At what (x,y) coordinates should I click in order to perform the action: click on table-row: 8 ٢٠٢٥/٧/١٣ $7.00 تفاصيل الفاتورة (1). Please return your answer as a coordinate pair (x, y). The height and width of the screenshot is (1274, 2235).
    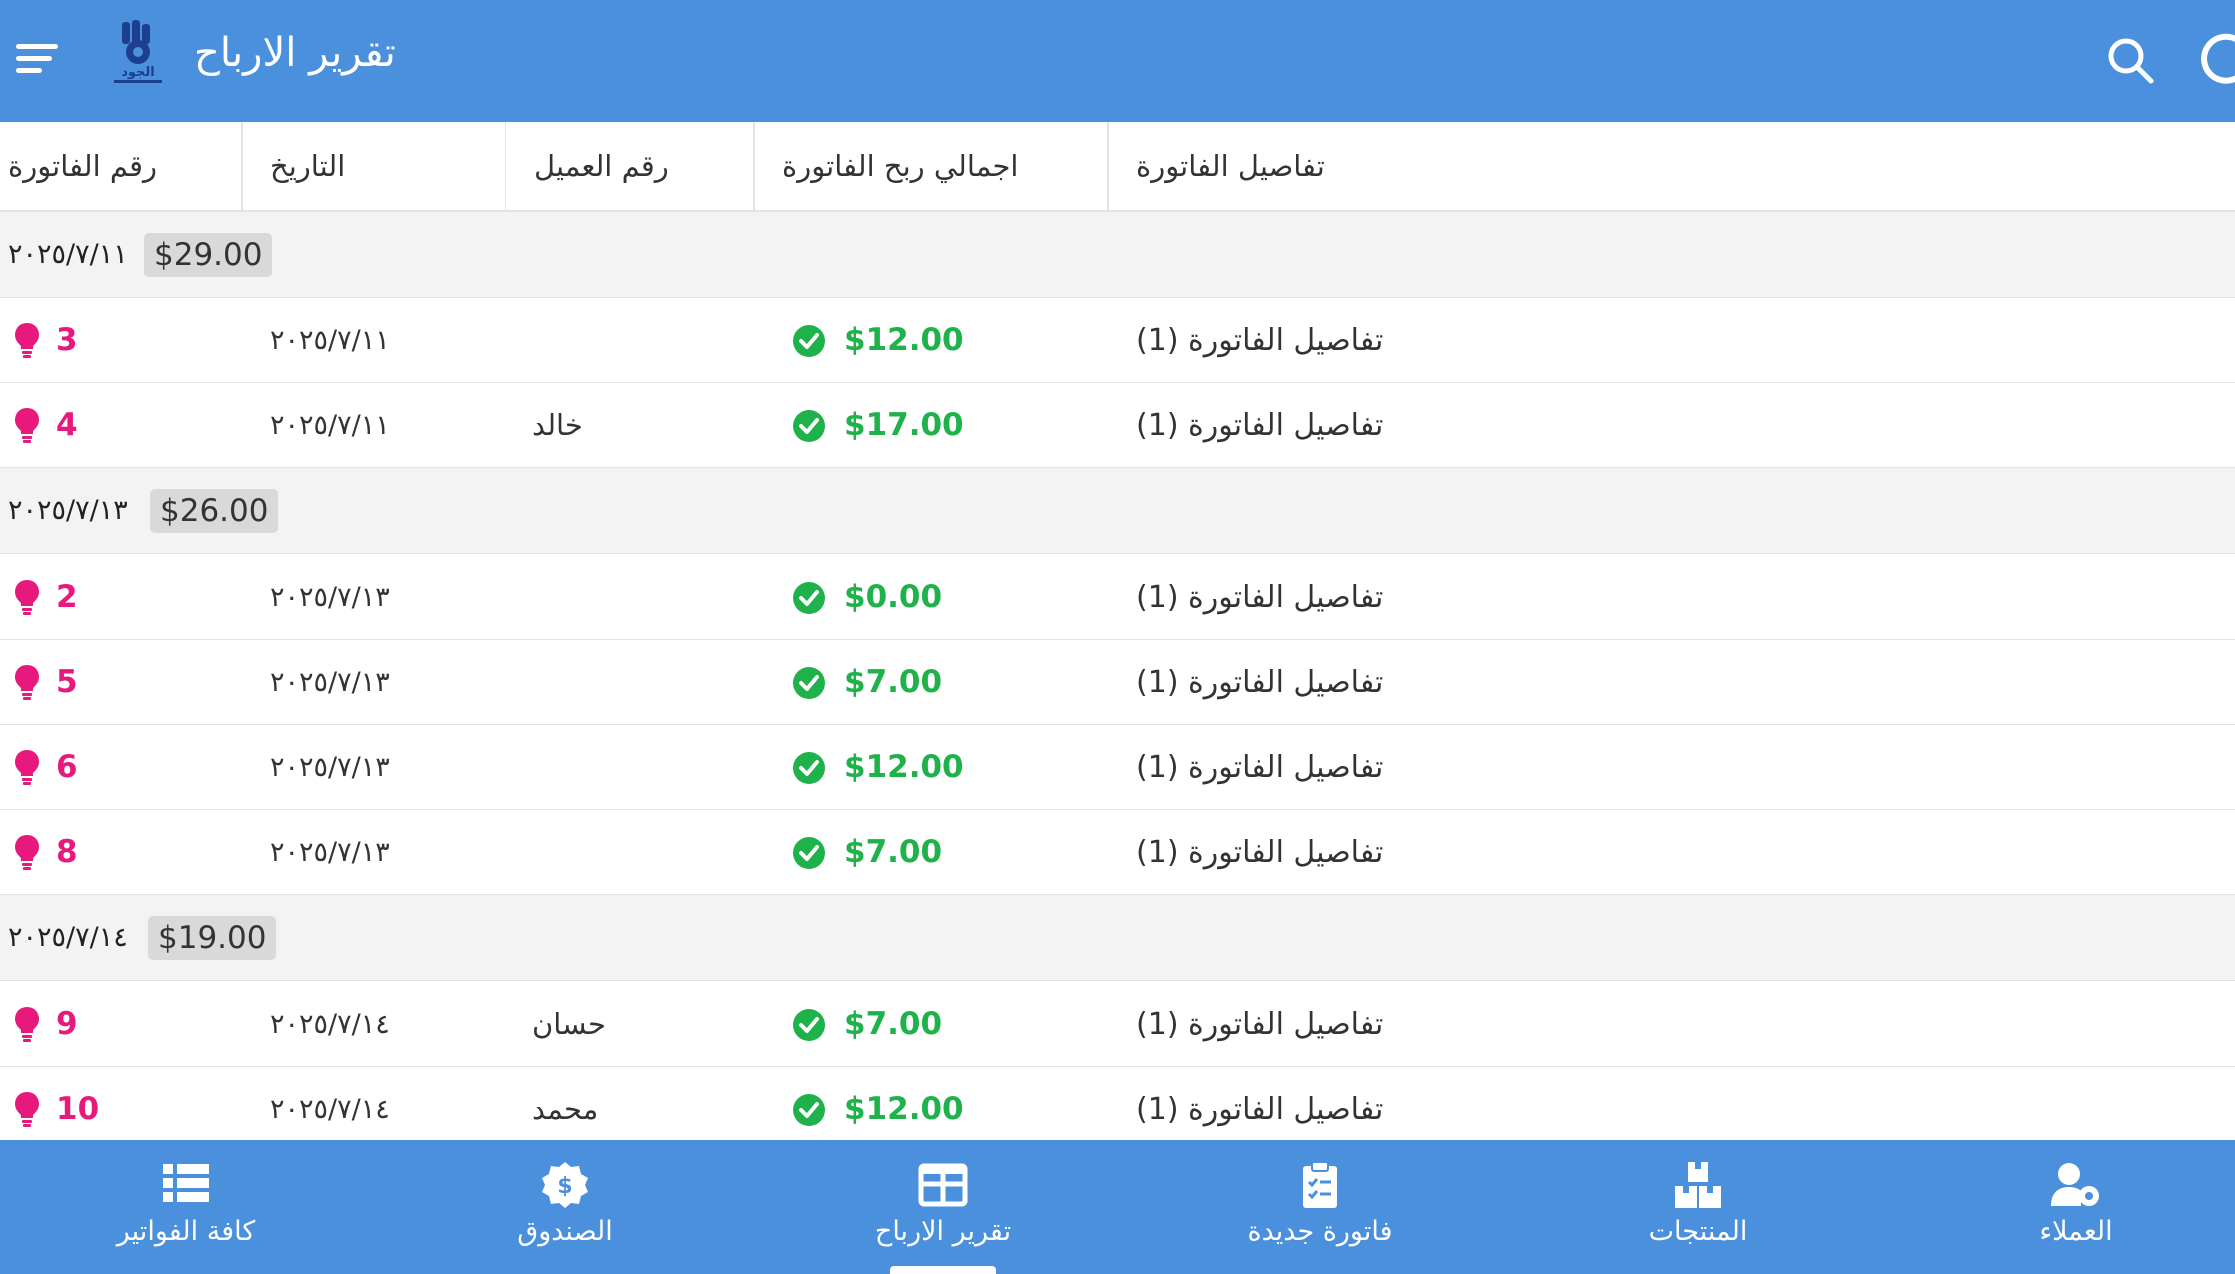
    Looking at the image, I should click on (1117, 852).